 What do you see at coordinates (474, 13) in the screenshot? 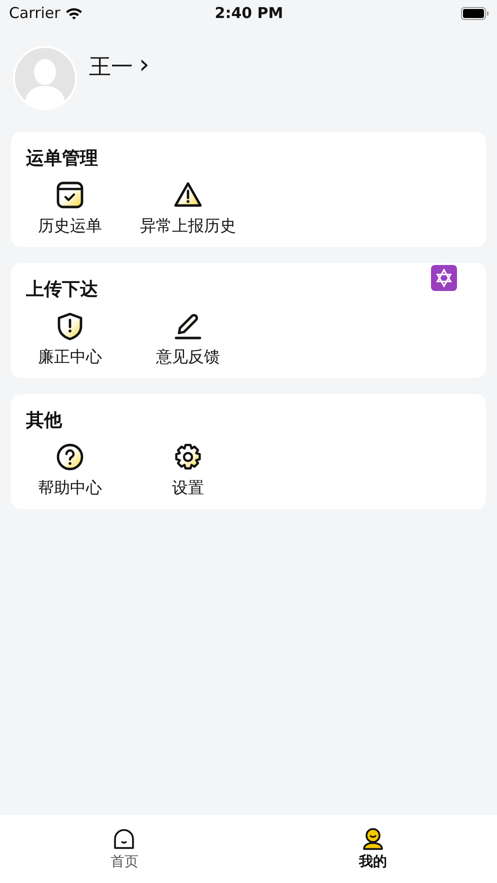
I see `battery-icon` at bounding box center [474, 13].